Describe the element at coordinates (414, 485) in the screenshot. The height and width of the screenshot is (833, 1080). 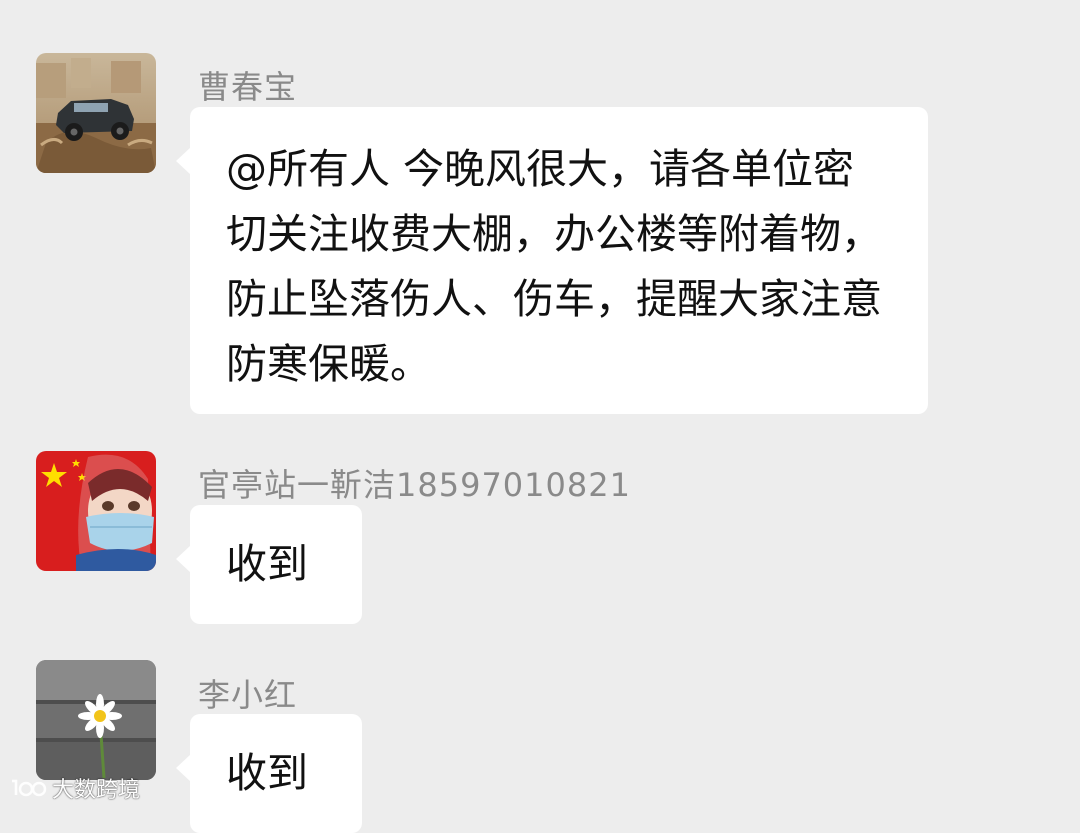
I see `sender-name: 官亭站一靳洁18597010821` at that location.